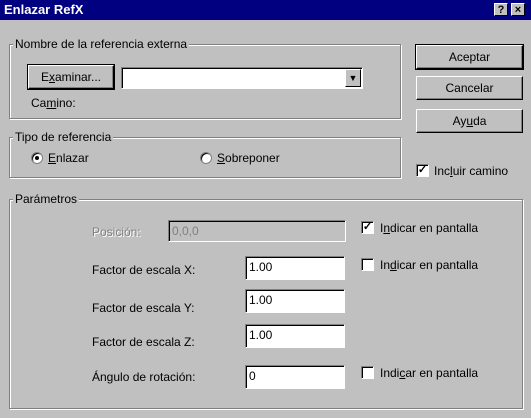 The height and width of the screenshot is (418, 531). Describe the element at coordinates (367, 372) in the screenshot. I see `rotation-onscreen-checkbox` at that location.